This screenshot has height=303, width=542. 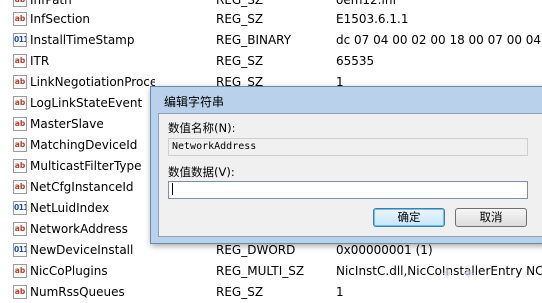 What do you see at coordinates (82, 250) in the screenshot?
I see `value-name: NewDeviceInstall` at bounding box center [82, 250].